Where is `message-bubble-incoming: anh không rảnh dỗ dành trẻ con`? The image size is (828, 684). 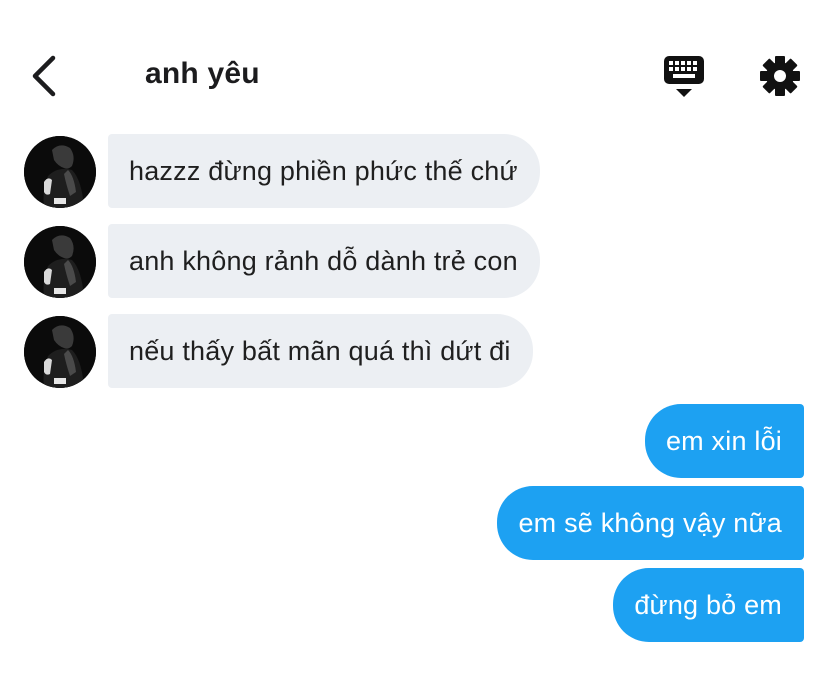 message-bubble-incoming: anh không rảnh dỗ dành trẻ con is located at coordinates (324, 261).